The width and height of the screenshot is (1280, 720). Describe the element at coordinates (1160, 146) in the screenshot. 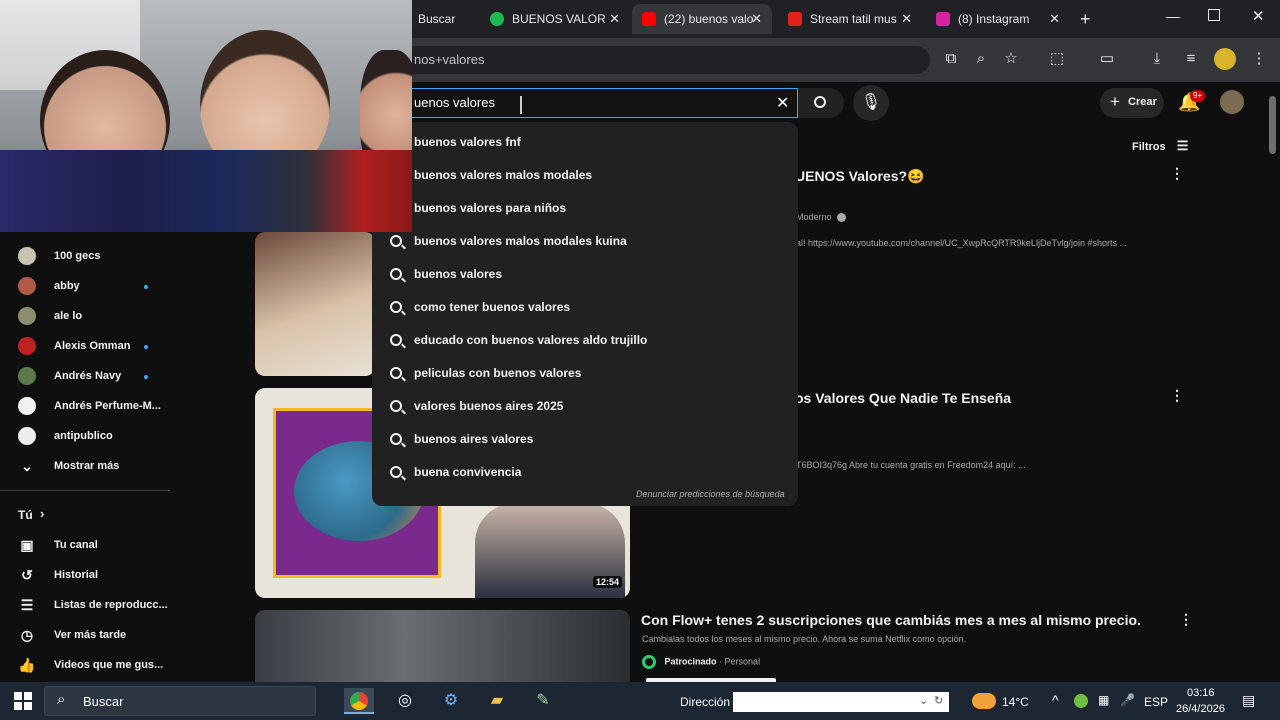

I see `filters-button: Filtros ☰` at that location.